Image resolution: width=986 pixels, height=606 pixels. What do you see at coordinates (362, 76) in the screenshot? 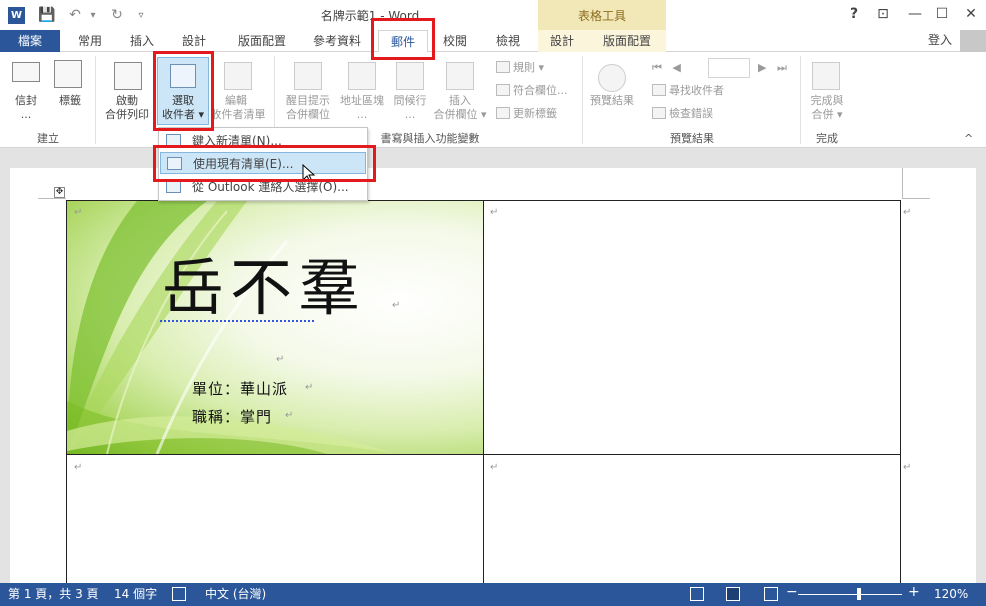
I see `address-block-icon` at bounding box center [362, 76].